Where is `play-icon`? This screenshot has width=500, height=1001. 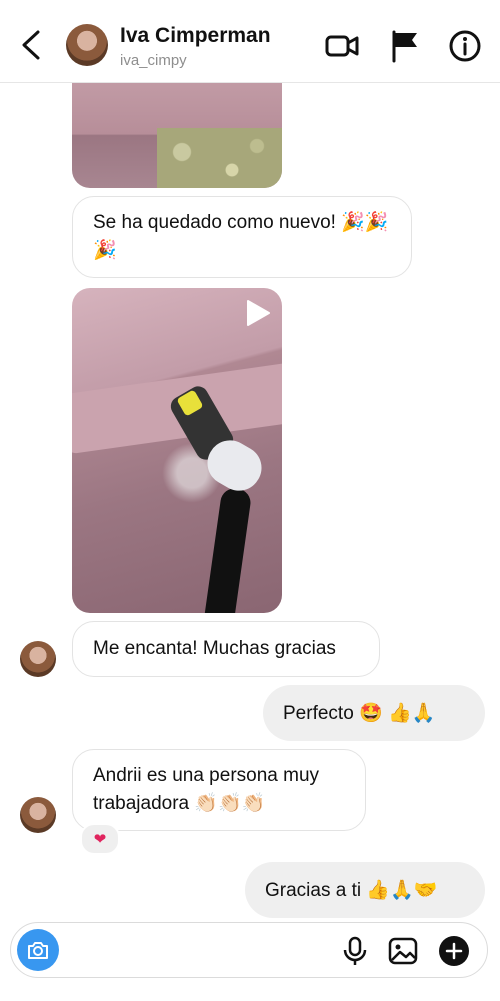
play-icon is located at coordinates (257, 313).